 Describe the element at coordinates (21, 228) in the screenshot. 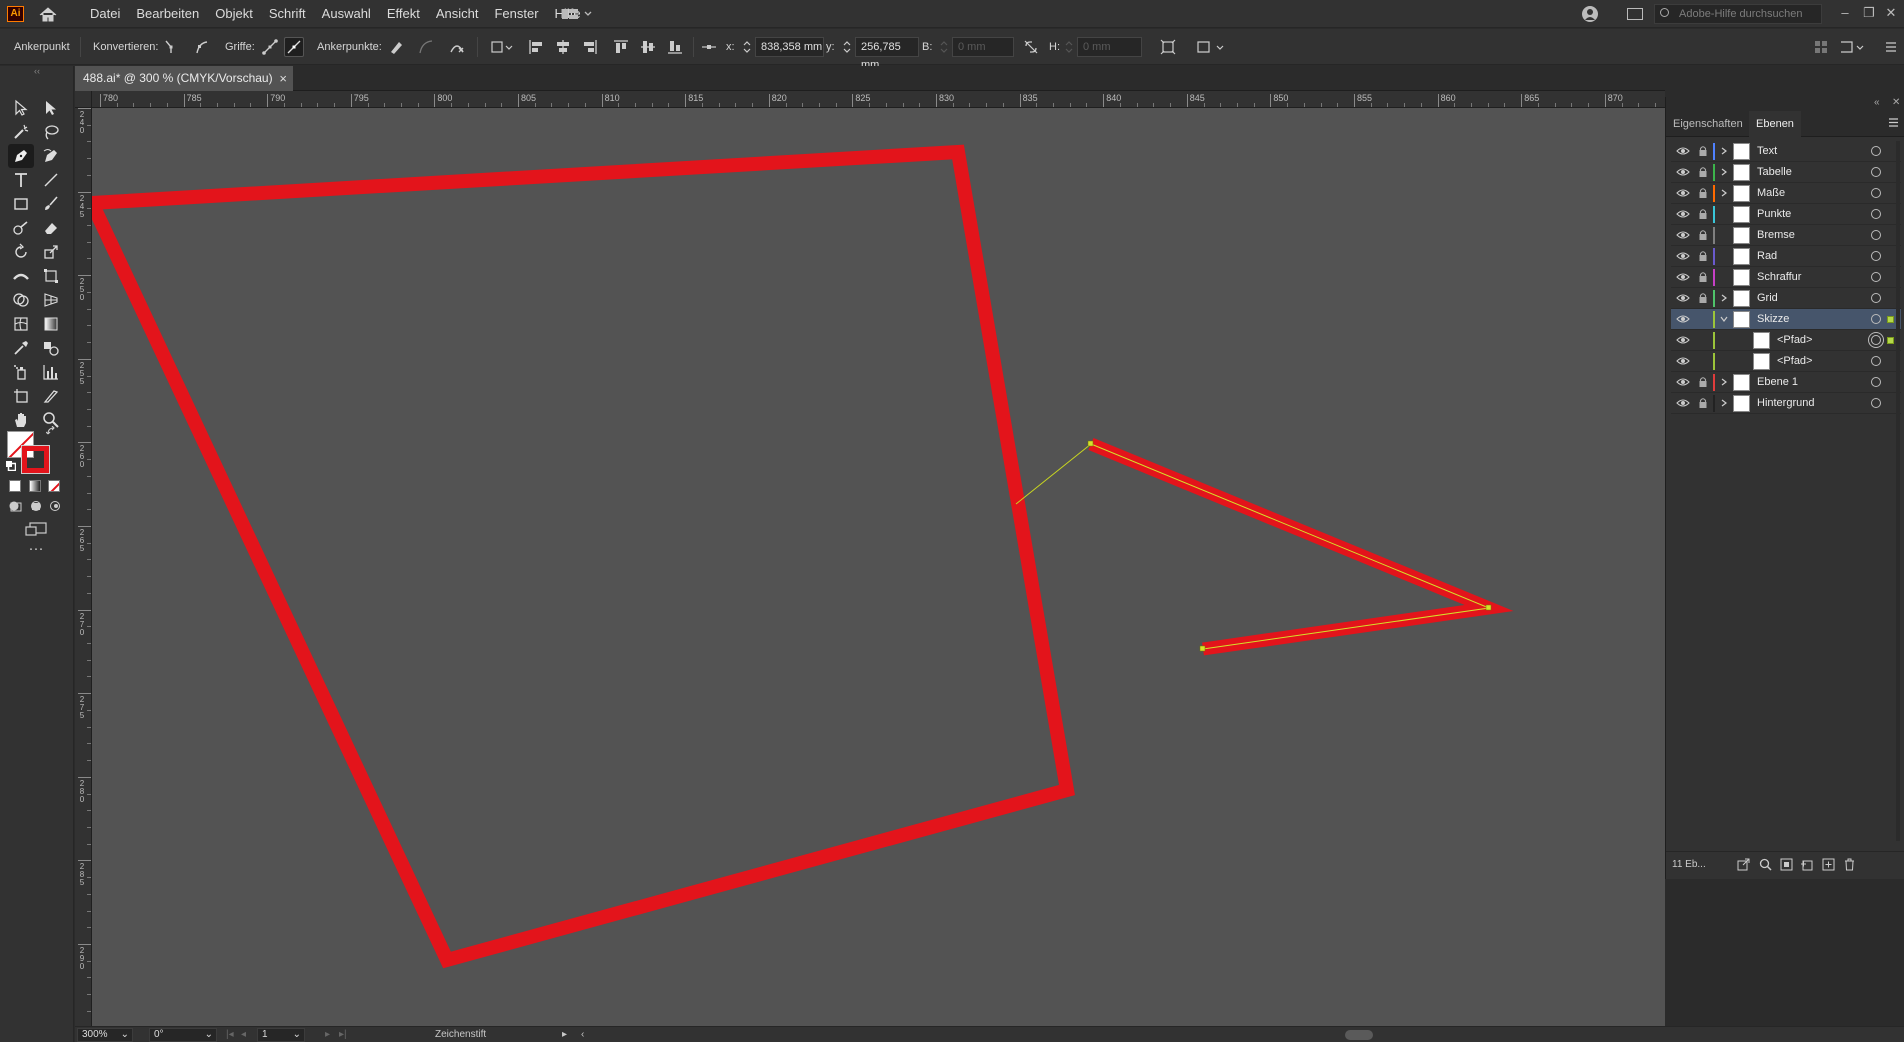

I see `shaper-tool` at that location.